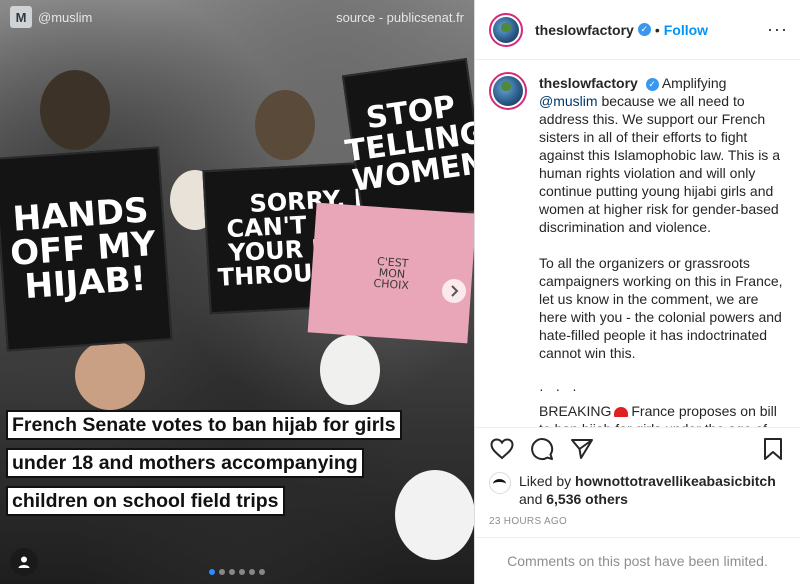  I want to click on post-header: theslowfactory ✓ • Follow ···, so click(637, 30).